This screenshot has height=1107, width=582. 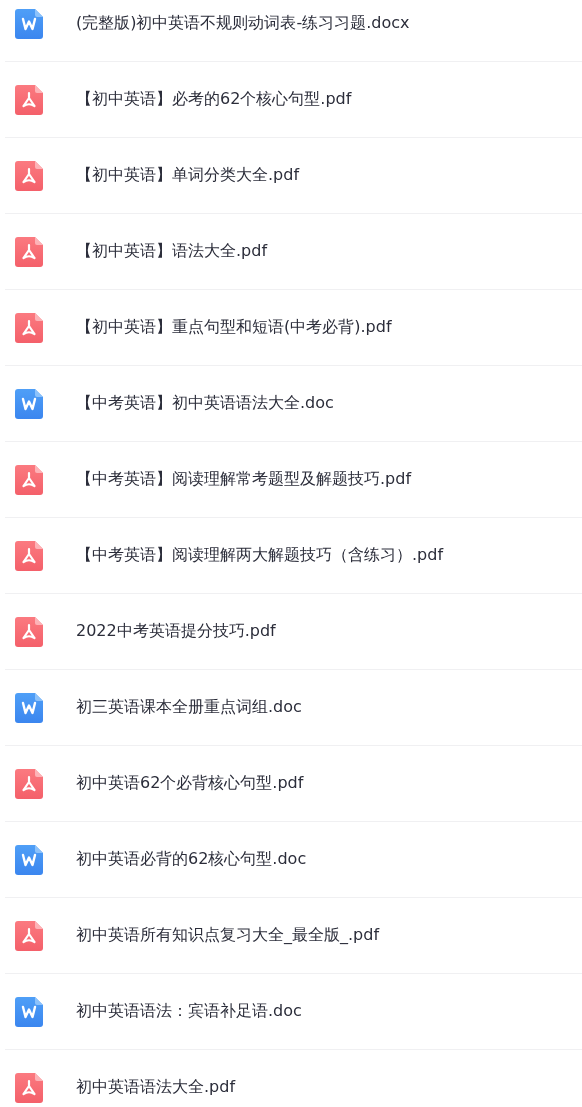 What do you see at coordinates (293, 252) in the screenshot?
I see `file-row: 【初中英语】语法大全.pdf` at bounding box center [293, 252].